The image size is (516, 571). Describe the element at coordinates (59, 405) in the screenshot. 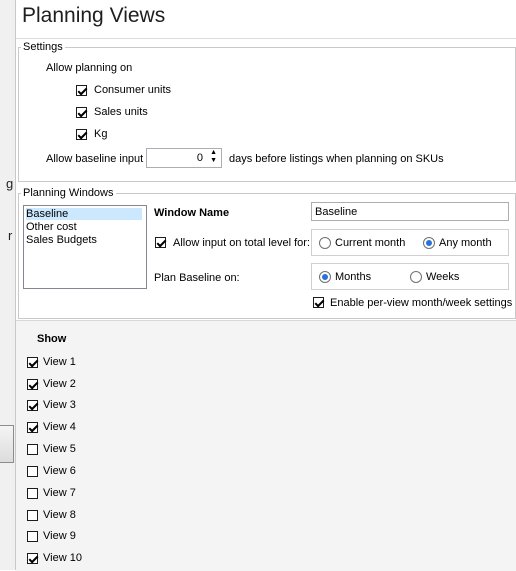

I see `view-3-label: View 3` at that location.